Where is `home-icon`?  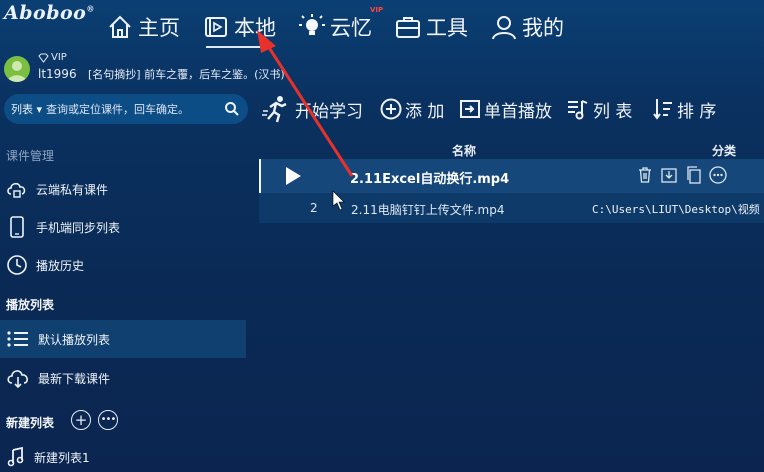
home-icon is located at coordinates (120, 26).